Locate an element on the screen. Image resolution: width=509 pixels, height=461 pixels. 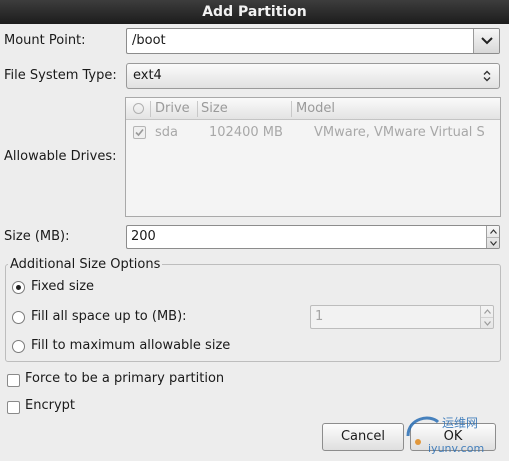
watermark-logo: 运维网 iyunv.com is located at coordinates (444, 436).